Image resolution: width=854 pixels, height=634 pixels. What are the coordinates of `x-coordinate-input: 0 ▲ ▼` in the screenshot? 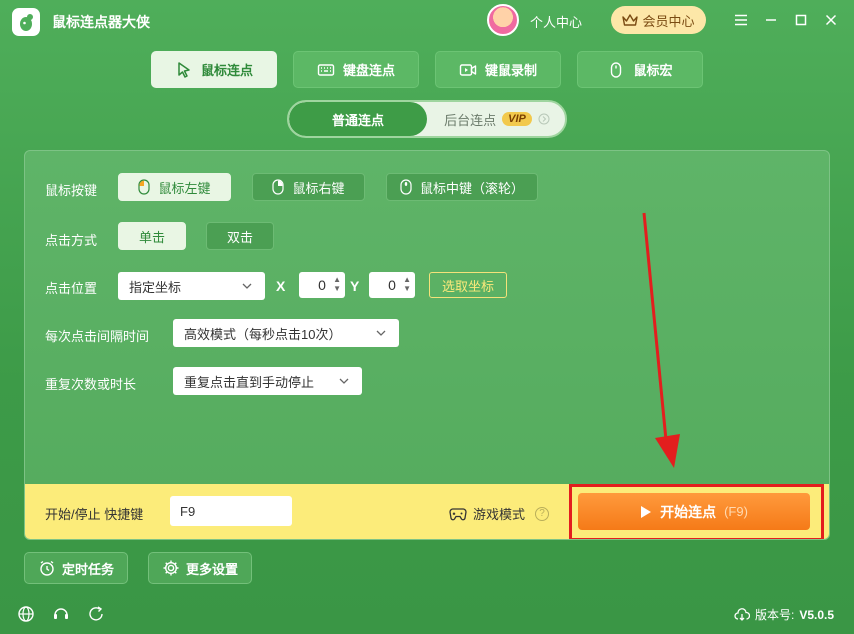 It's located at (322, 285).